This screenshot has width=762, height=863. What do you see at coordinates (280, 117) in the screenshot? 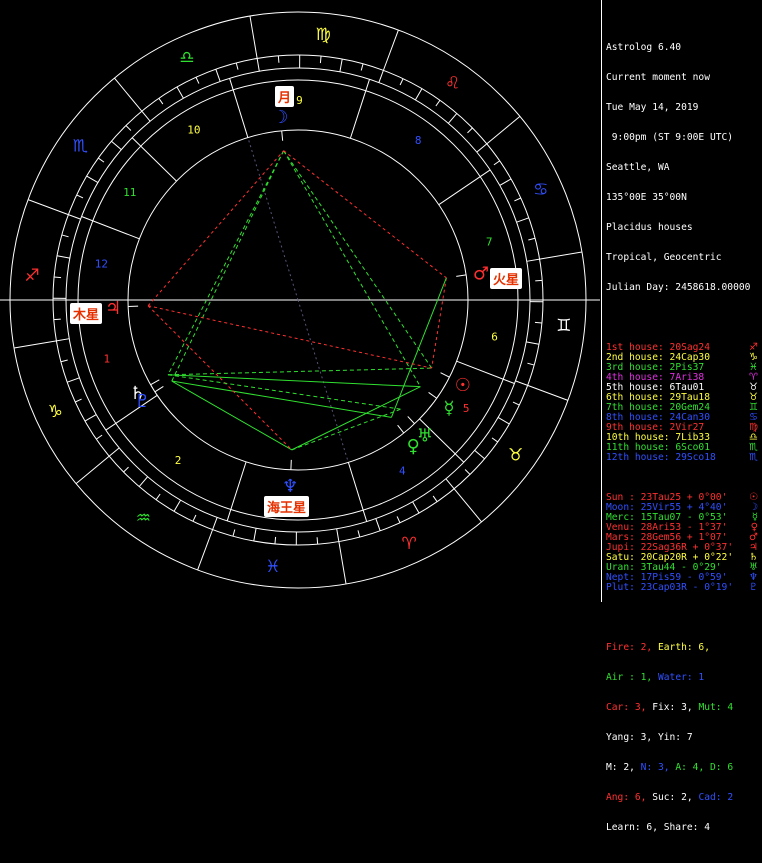
I see `moon-icon: ☽` at bounding box center [280, 117].